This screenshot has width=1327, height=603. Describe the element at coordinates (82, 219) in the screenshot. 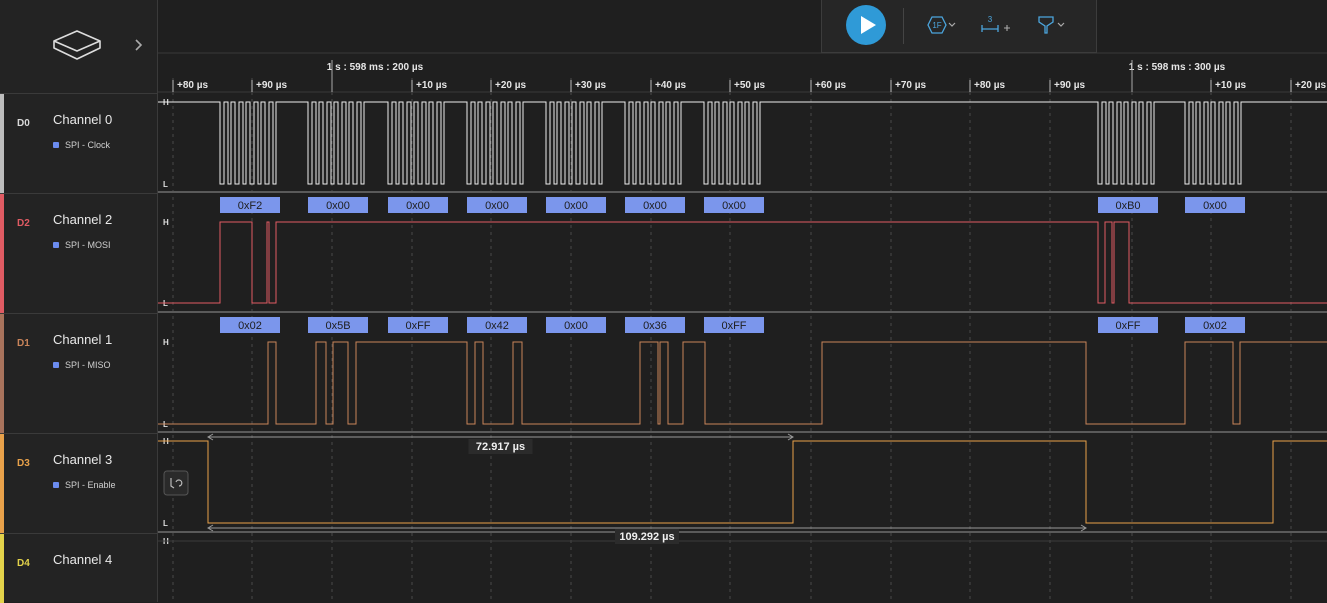

I see `channel-name: Channel 2` at that location.